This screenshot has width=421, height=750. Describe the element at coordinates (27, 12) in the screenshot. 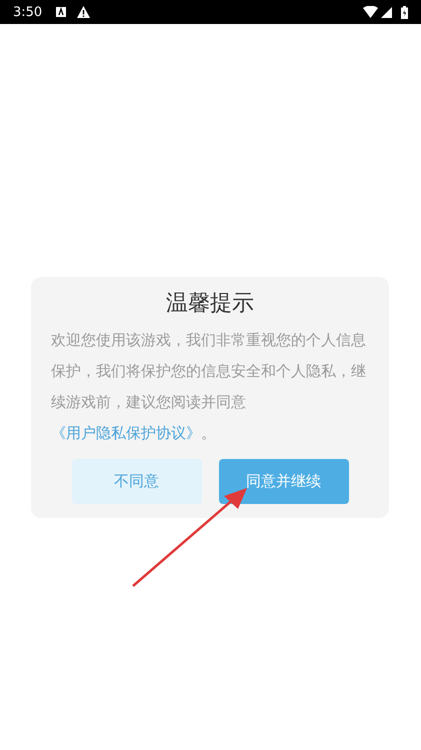

I see `status-time: 3:50` at that location.